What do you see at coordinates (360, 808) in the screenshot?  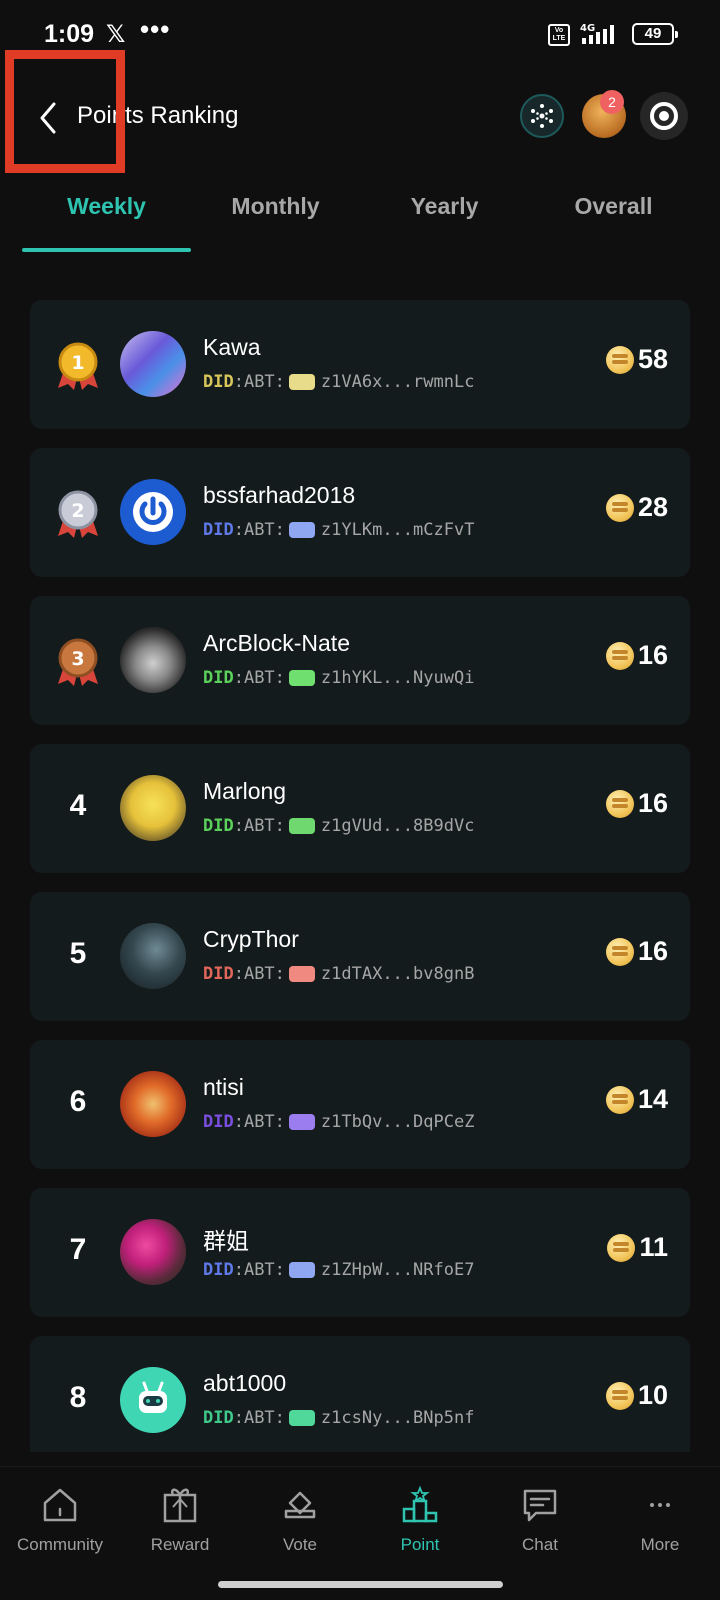 I see `ranking-row: 4 Marlong DID :ABT: z1gVUd...8B9dVc 16` at bounding box center [360, 808].